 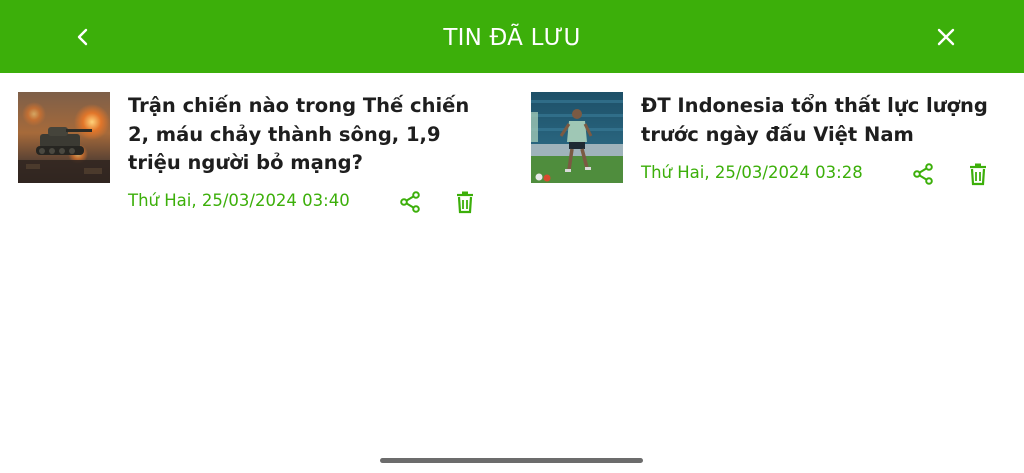 I want to click on article-date: Thứ Hai, 25/03/2024 03:28, so click(x=752, y=172).